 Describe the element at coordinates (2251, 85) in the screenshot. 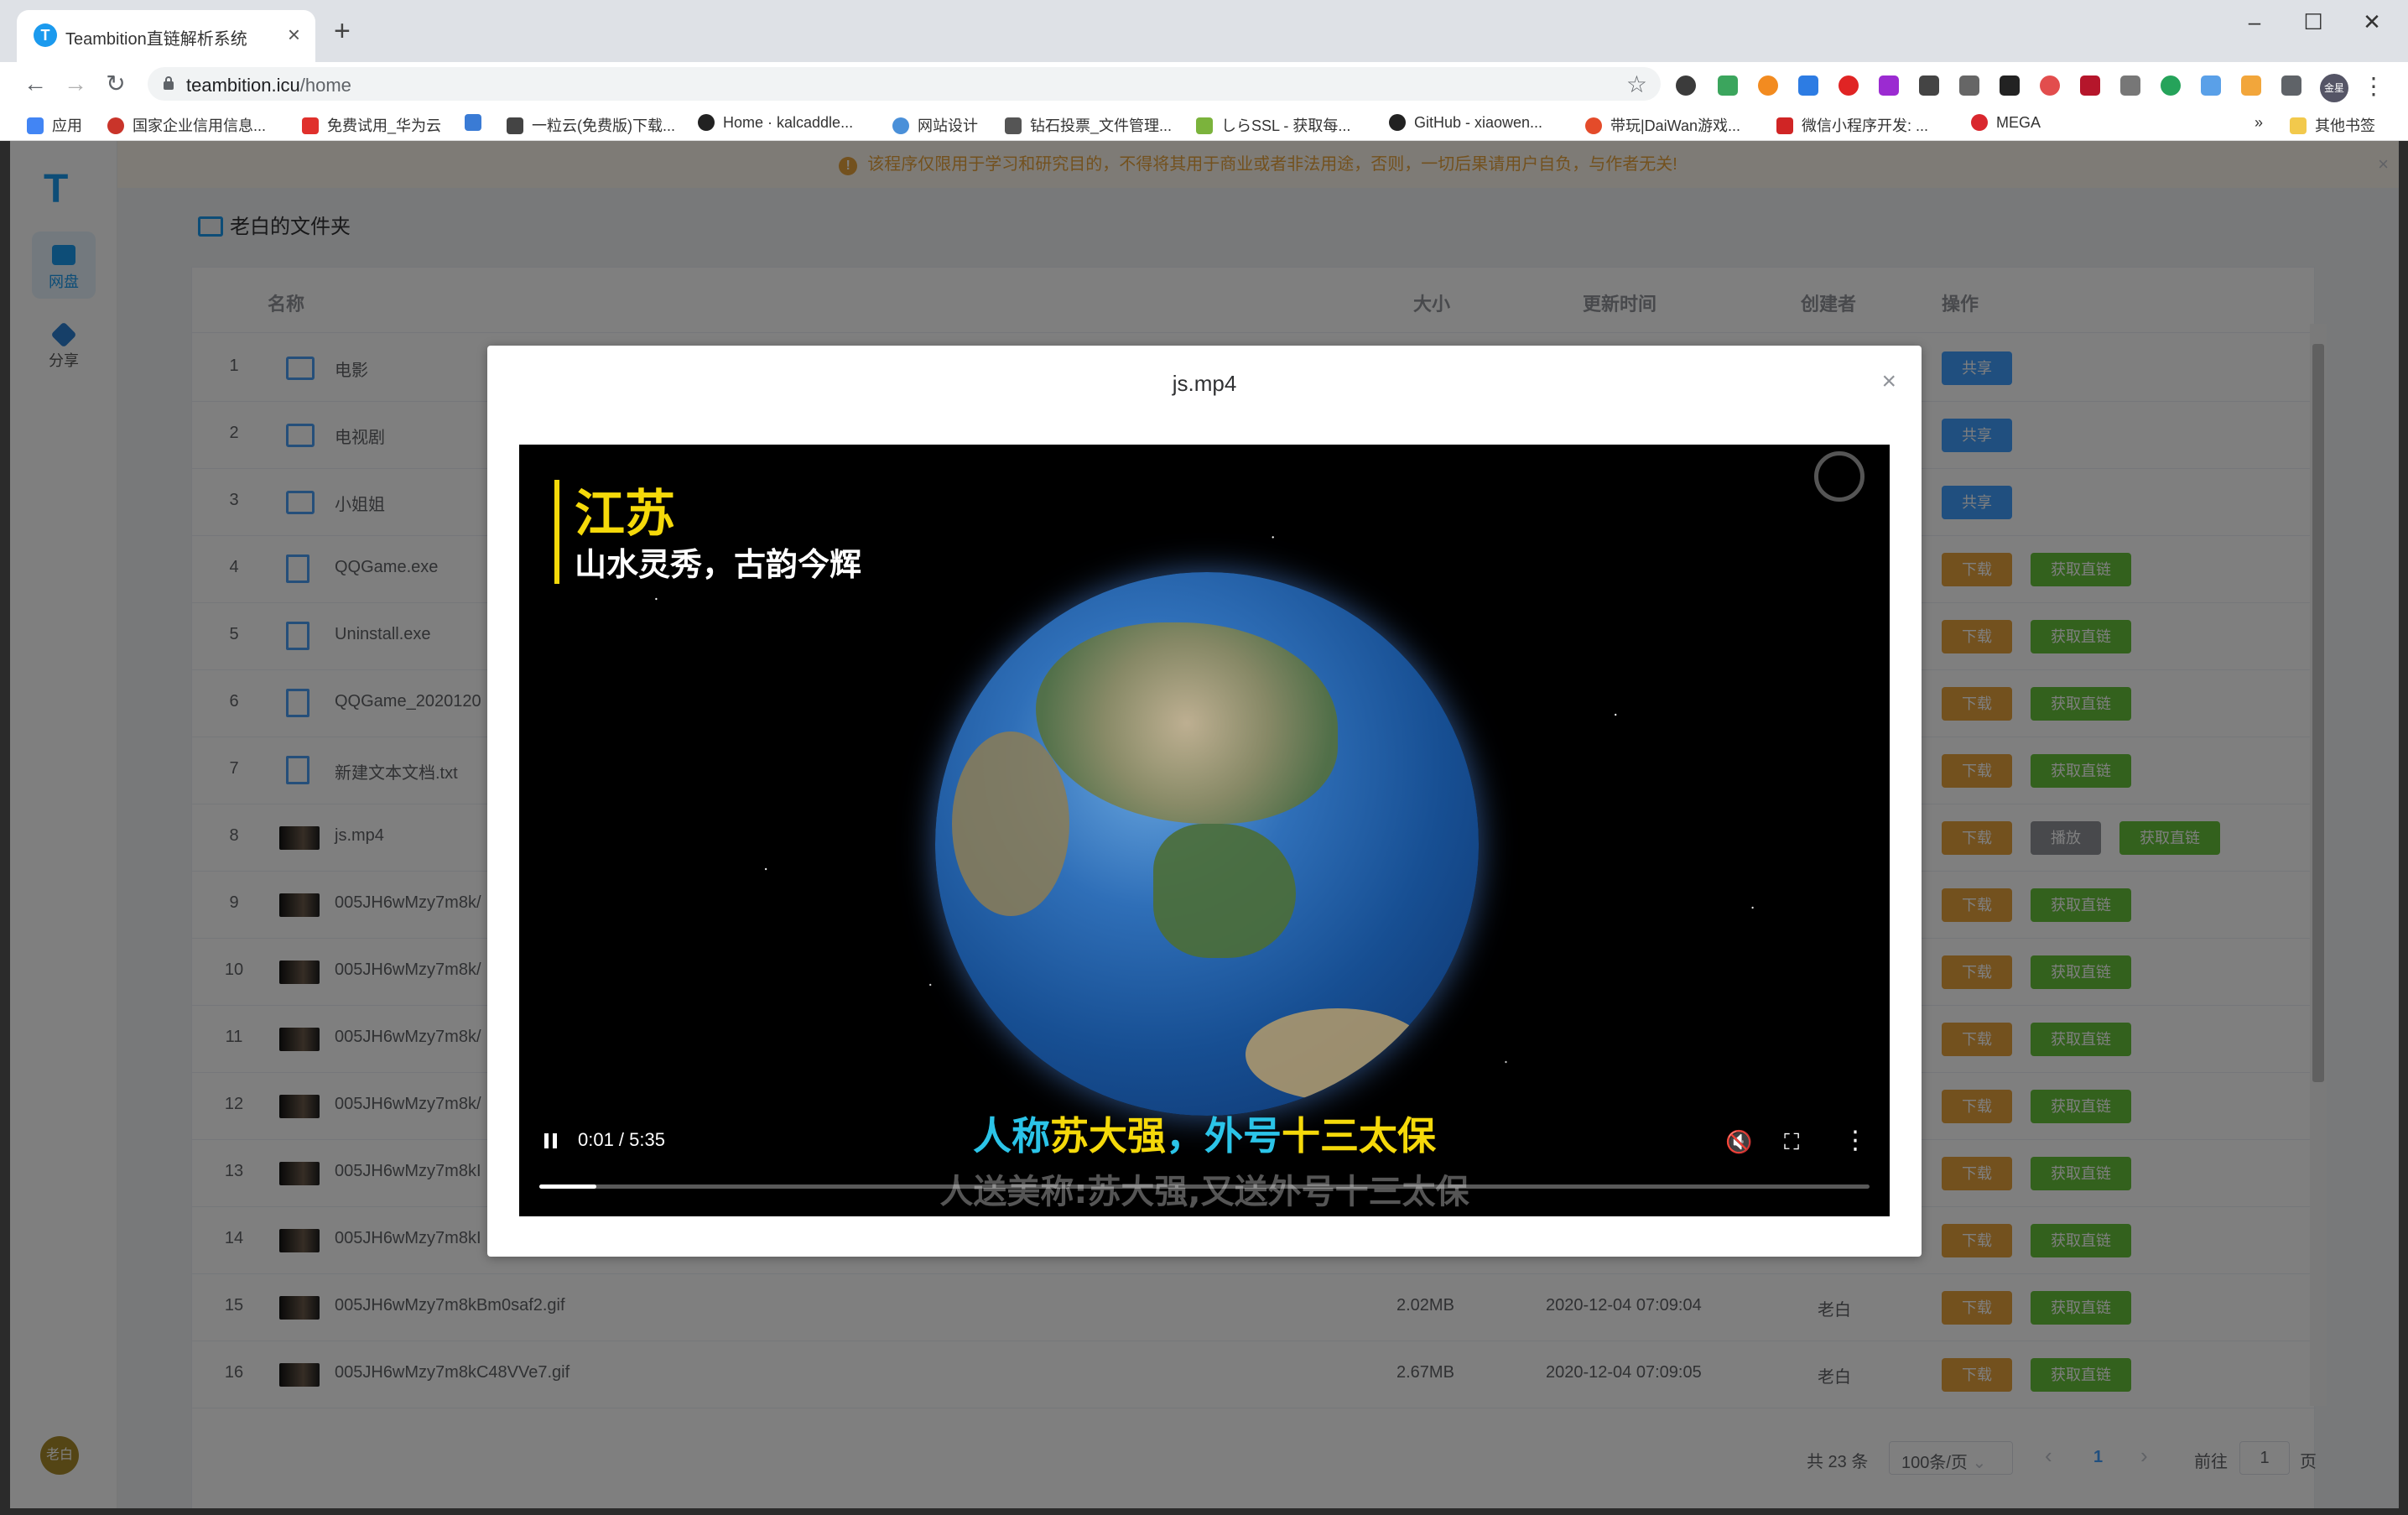

I see `extension-amber-icon` at that location.